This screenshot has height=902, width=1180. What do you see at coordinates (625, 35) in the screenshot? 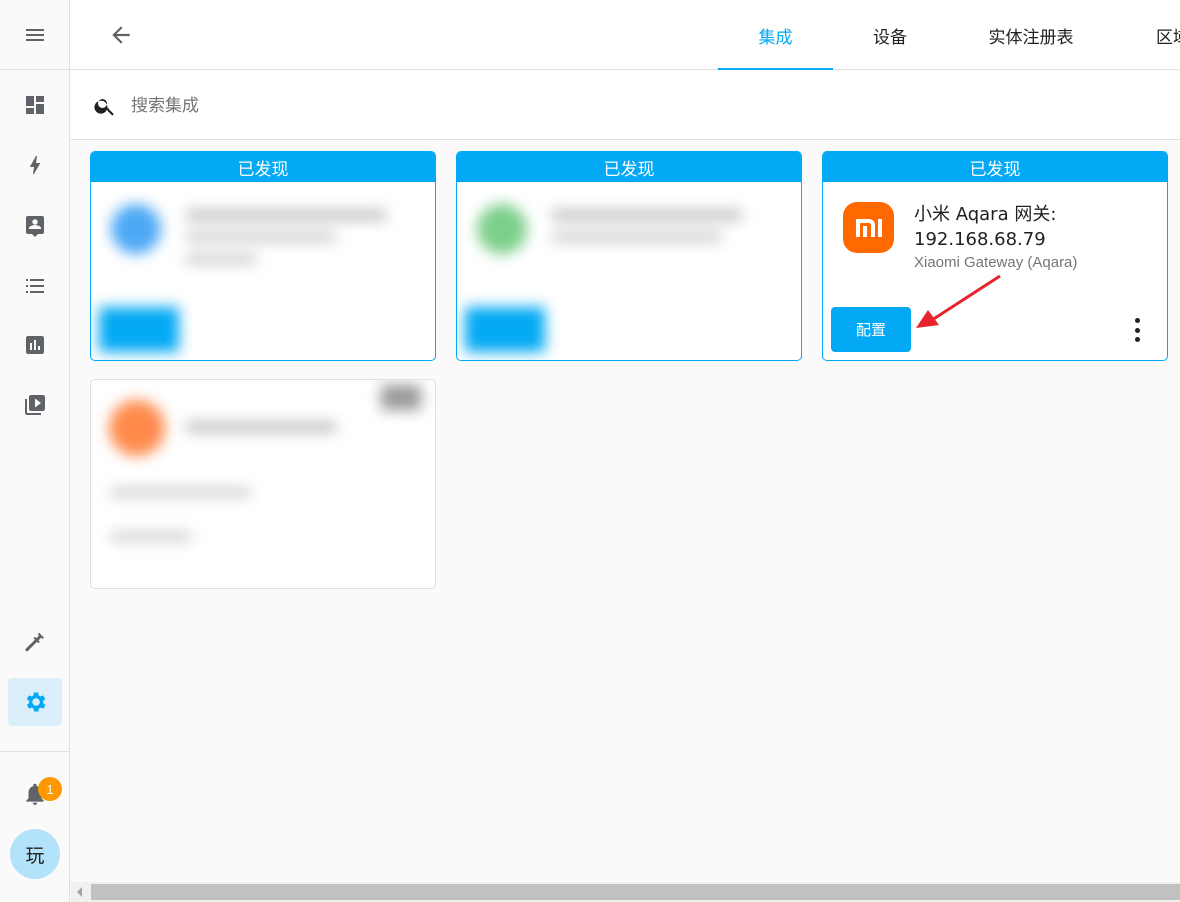
I see `top-bar: 集成 设备 实体注册表 区域` at bounding box center [625, 35].